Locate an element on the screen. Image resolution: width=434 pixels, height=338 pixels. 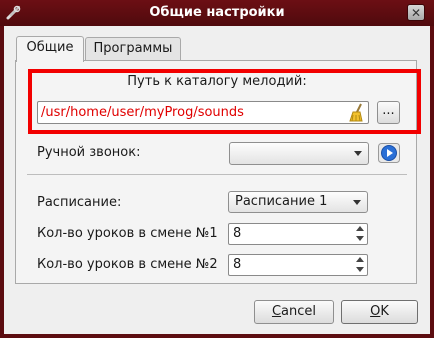
melody-dir-input: /usr/home/user/myProg/sounds is located at coordinates (203, 112).